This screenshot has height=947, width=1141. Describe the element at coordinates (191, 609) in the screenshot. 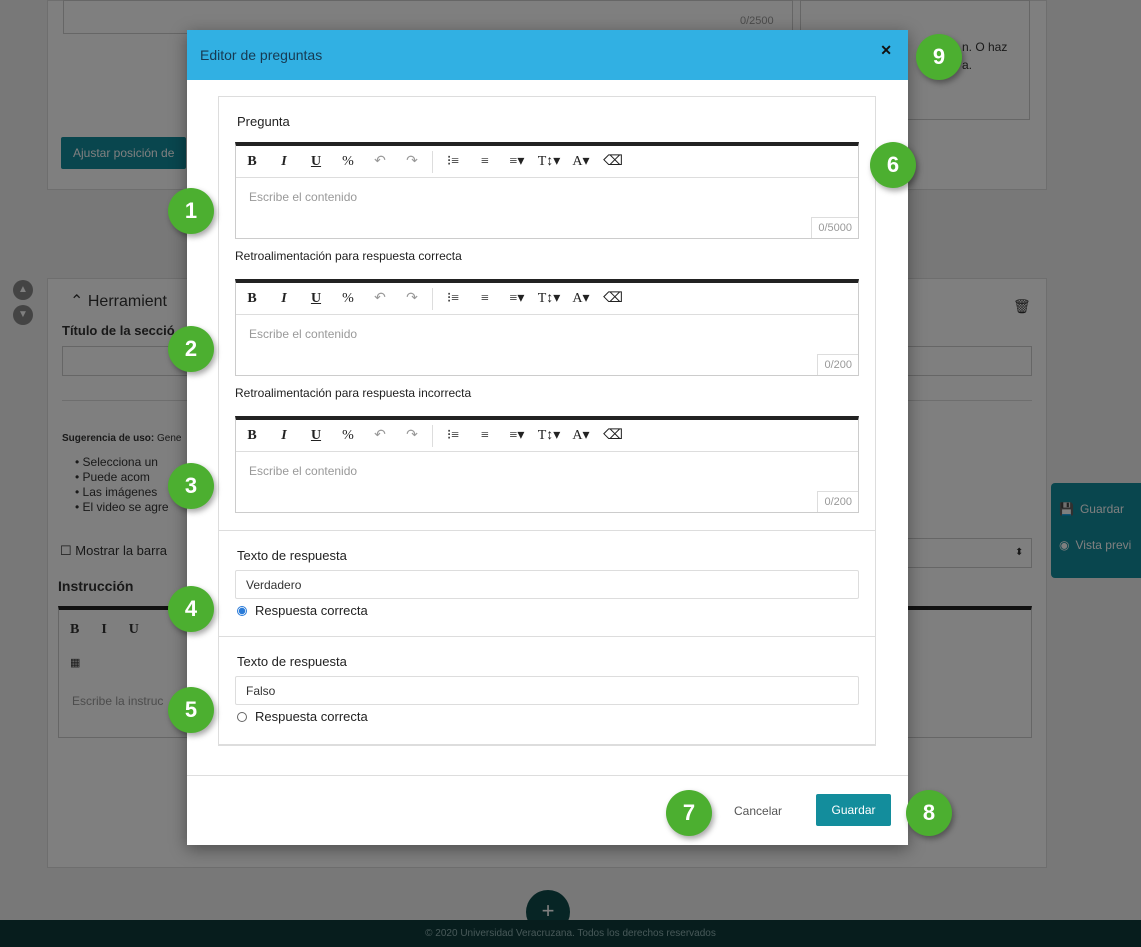

I see `callout-4: 4` at that location.